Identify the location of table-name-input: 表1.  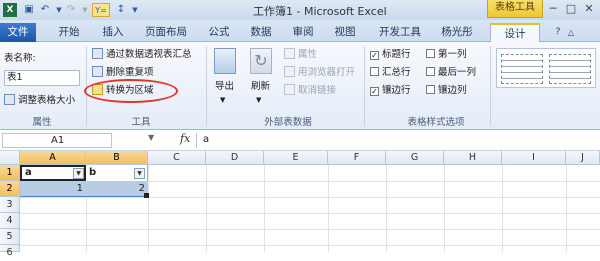
(42, 78).